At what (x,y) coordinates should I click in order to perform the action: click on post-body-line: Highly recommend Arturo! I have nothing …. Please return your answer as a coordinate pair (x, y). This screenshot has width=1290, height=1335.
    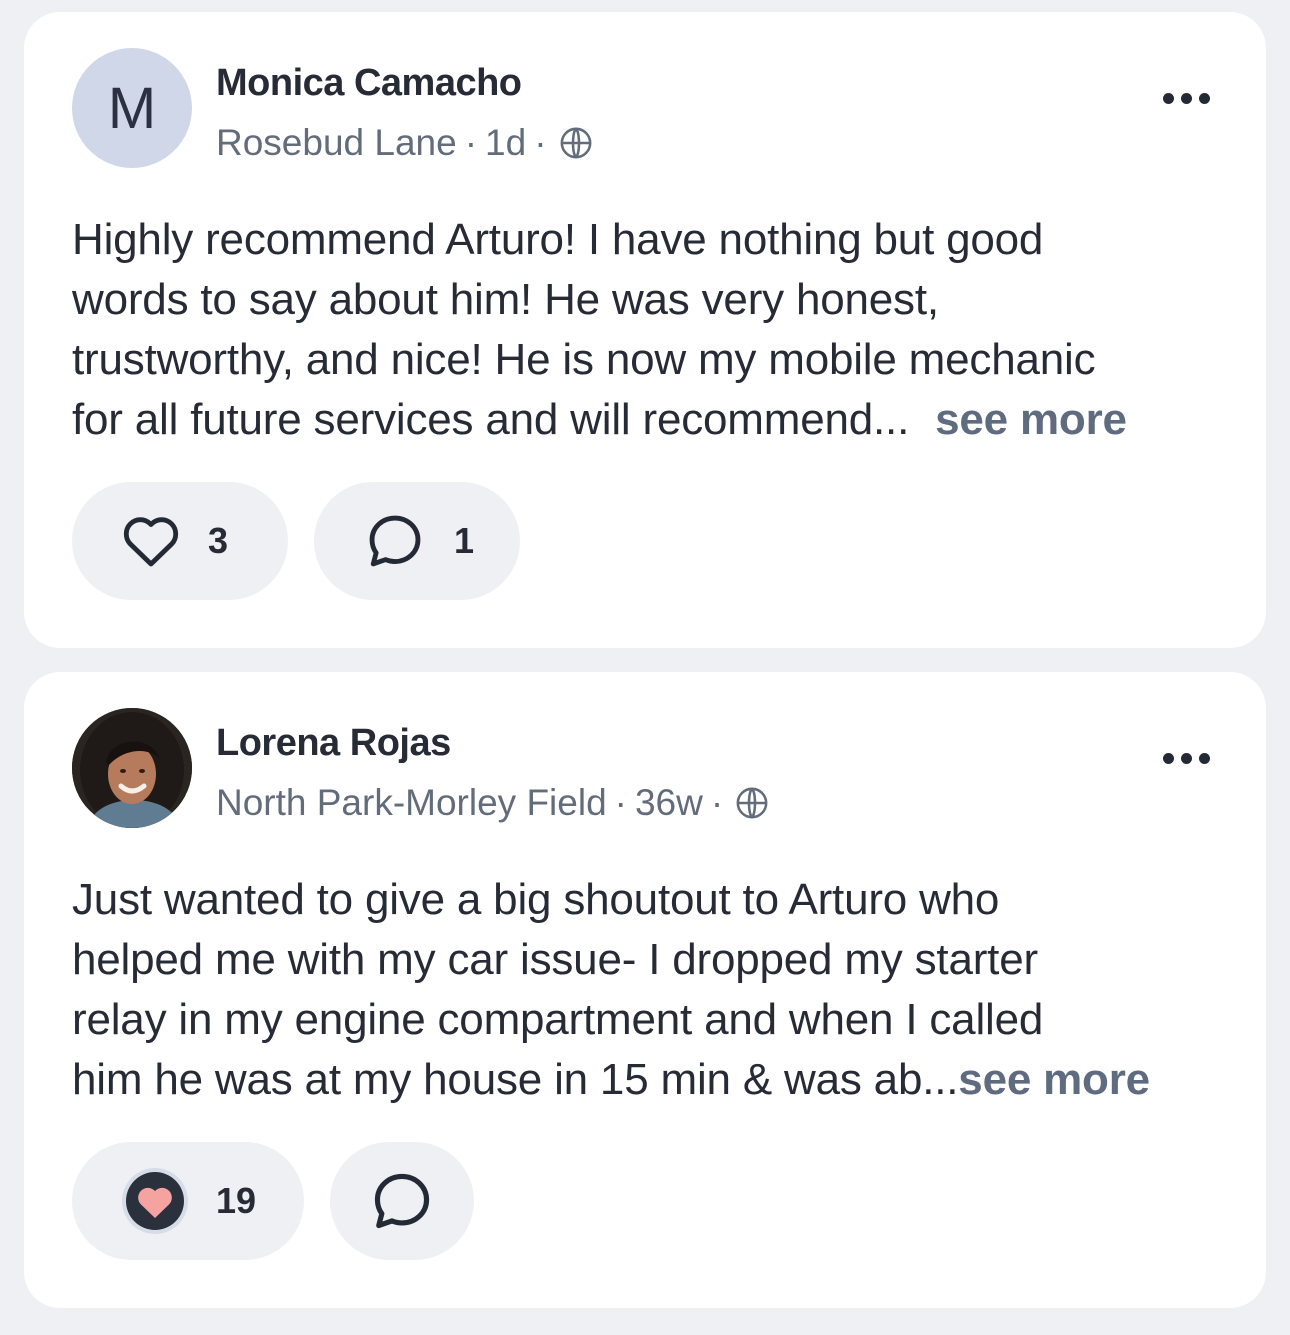
    Looking at the image, I should click on (558, 239).